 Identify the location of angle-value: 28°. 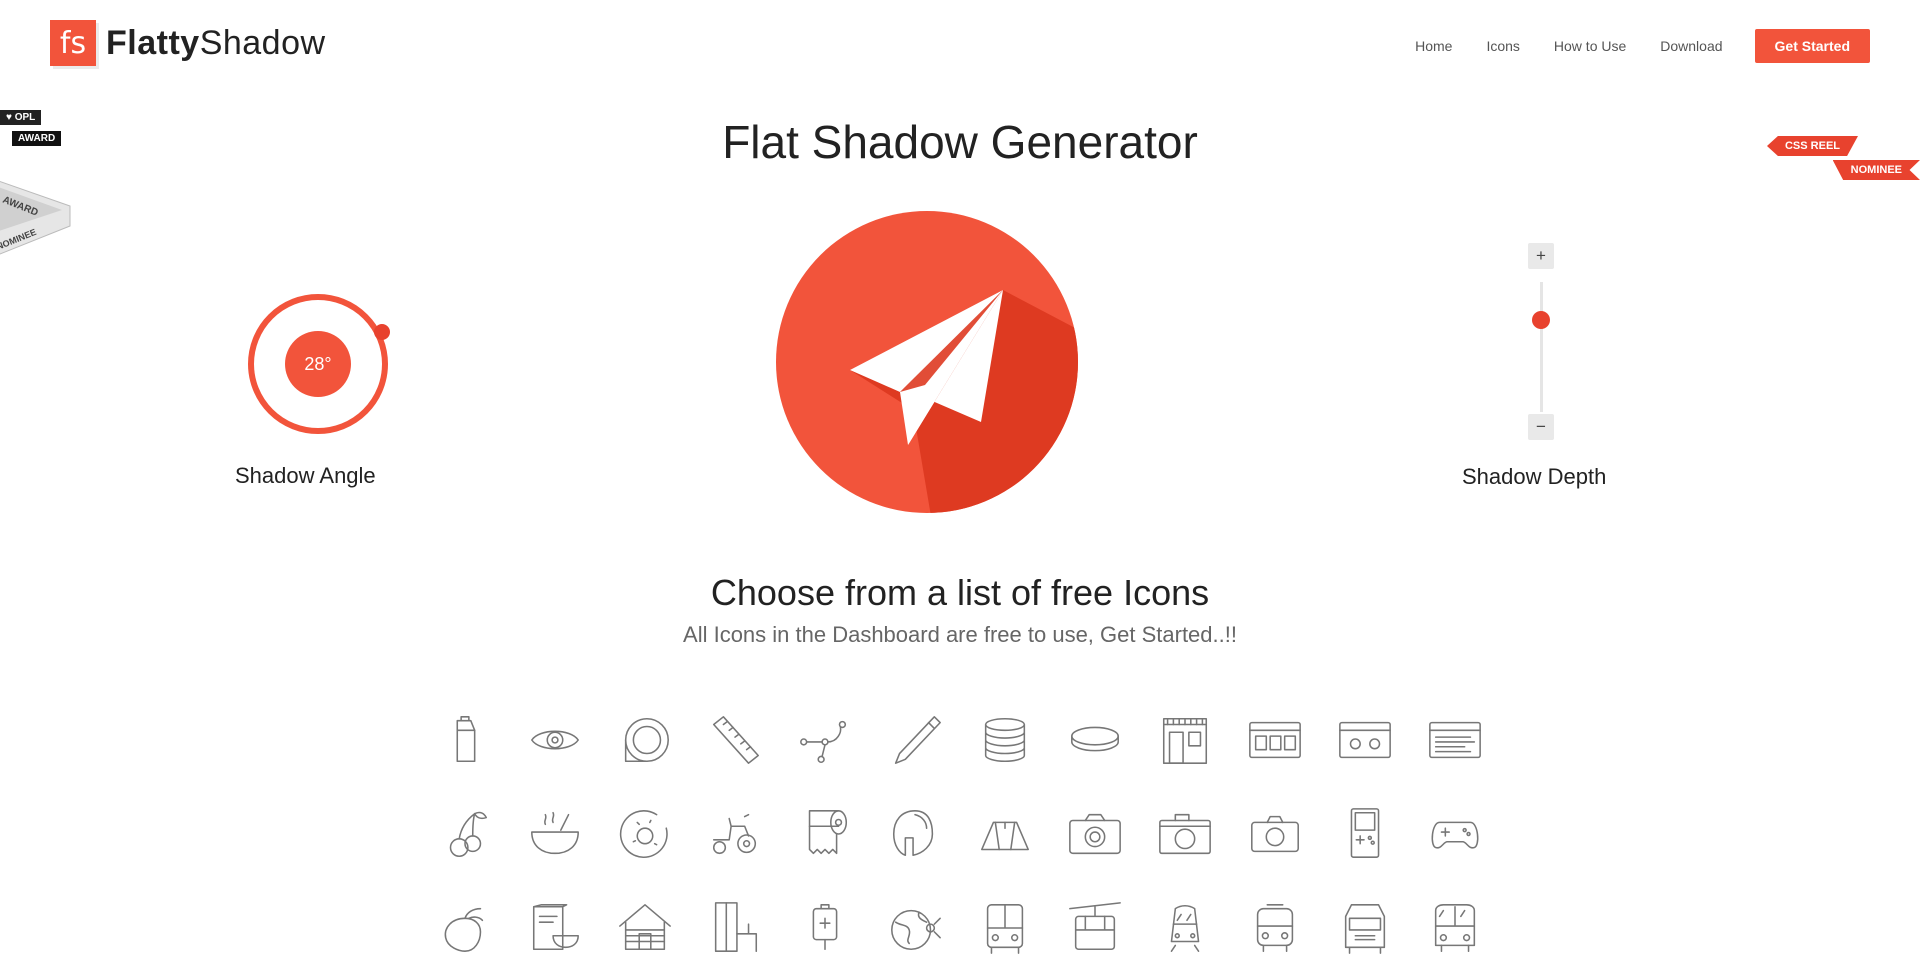
(318, 364).